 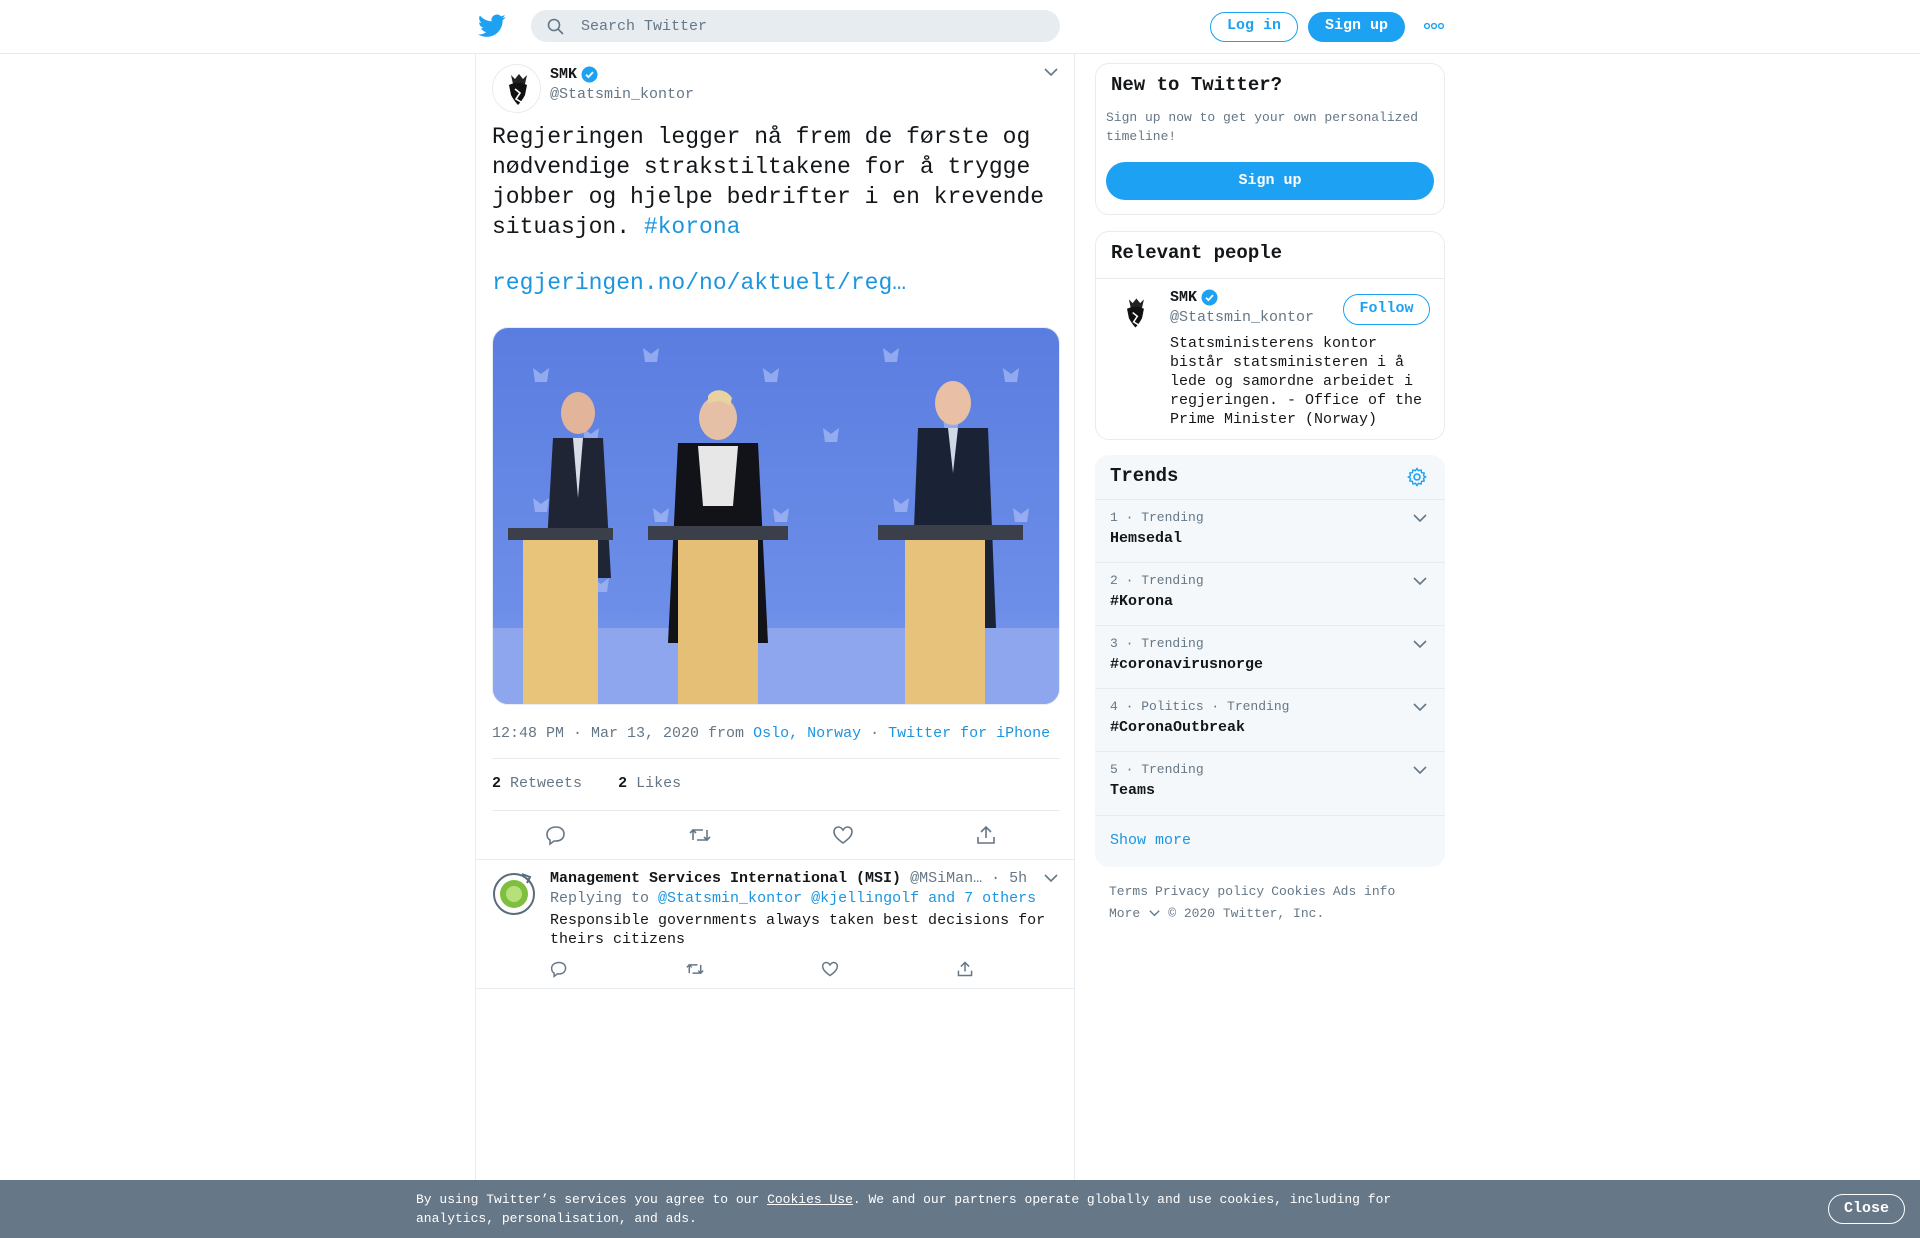 What do you see at coordinates (776, 516) in the screenshot?
I see `tweet-photo` at bounding box center [776, 516].